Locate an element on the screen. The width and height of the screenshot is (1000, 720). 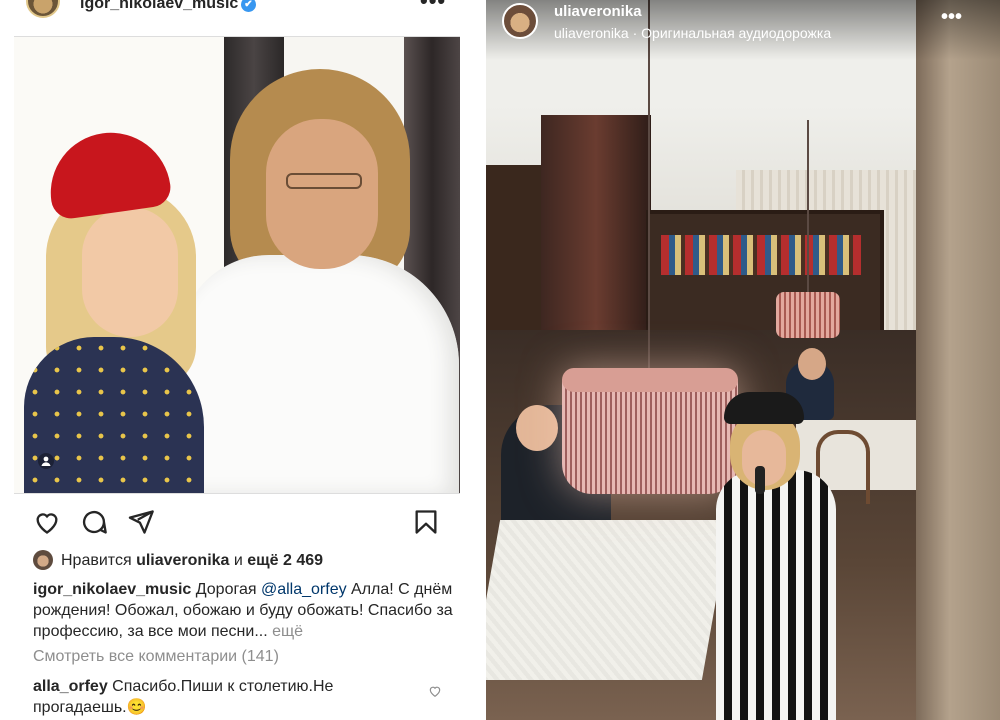
likes-text: Нравится uliaveronika и ещё 2 469 is located at coordinates (192, 561).